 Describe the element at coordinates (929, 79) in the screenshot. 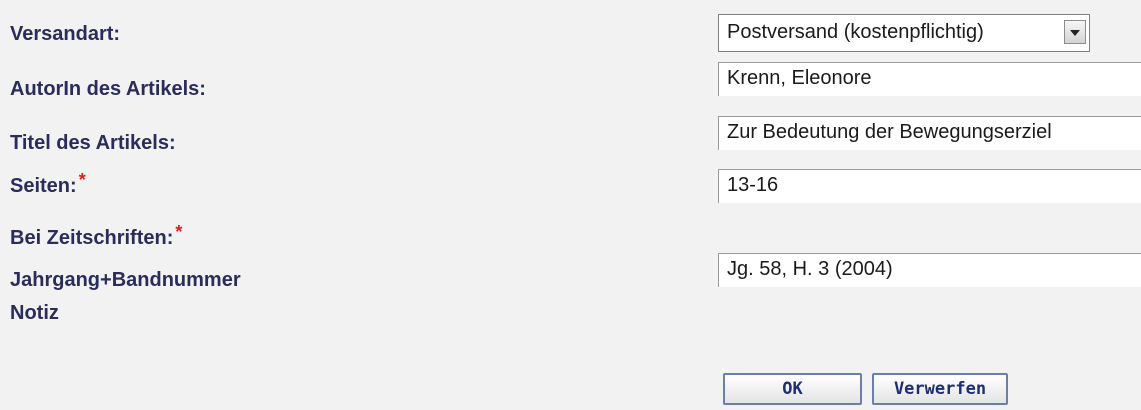

I see `autorin-input: Krenn, Eleonore` at that location.